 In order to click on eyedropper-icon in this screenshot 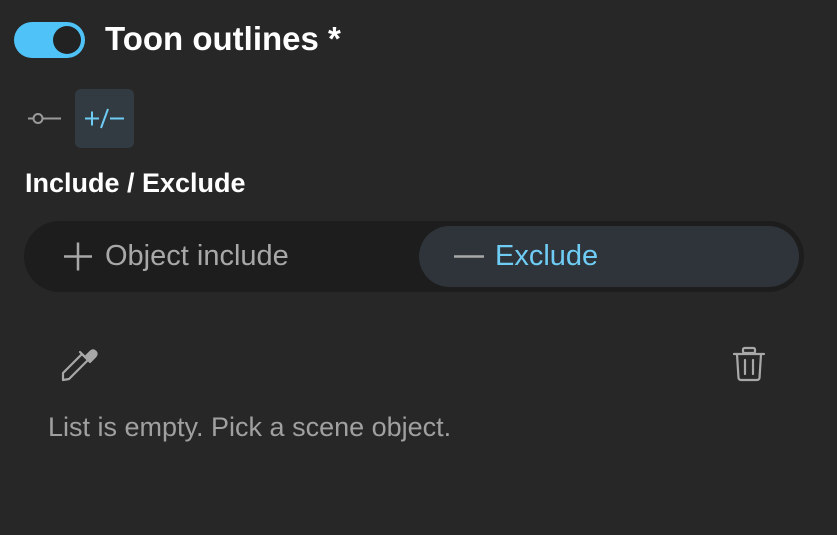, I will do `click(79, 365)`.